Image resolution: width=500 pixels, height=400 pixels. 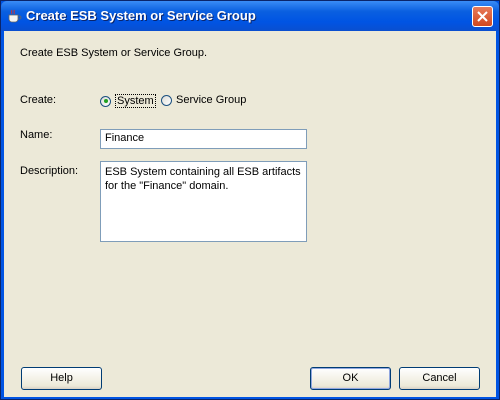 I want to click on cancel-button: Cancel, so click(x=439, y=378).